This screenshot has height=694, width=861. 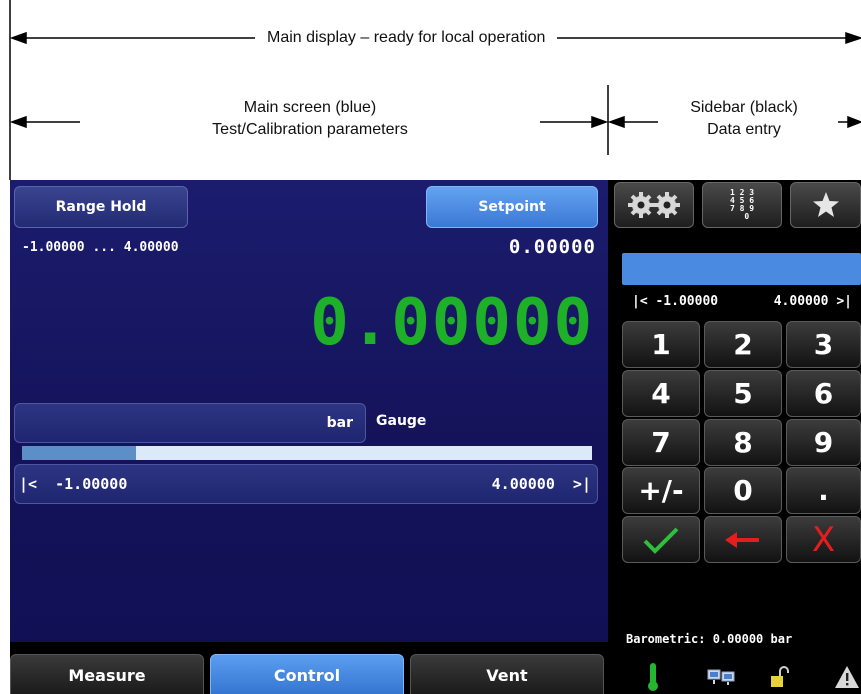 I want to click on setpoint-value: 0.00000, so click(x=552, y=247).